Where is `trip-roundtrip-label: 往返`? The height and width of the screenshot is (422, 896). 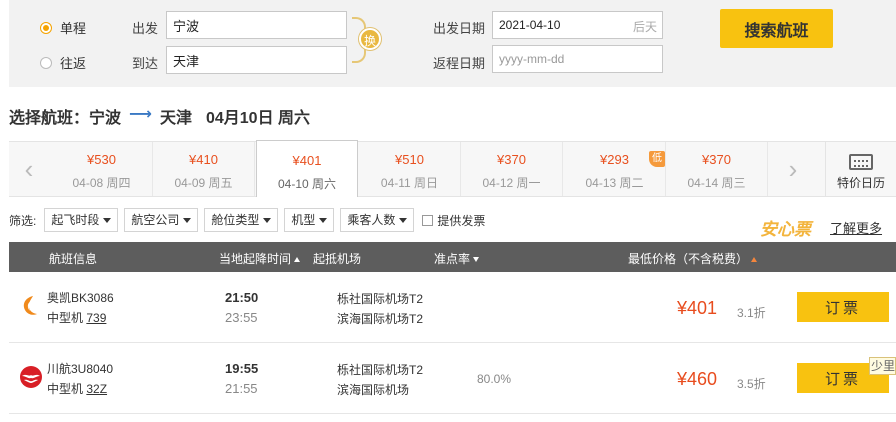 trip-roundtrip-label: 往返 is located at coordinates (73, 63).